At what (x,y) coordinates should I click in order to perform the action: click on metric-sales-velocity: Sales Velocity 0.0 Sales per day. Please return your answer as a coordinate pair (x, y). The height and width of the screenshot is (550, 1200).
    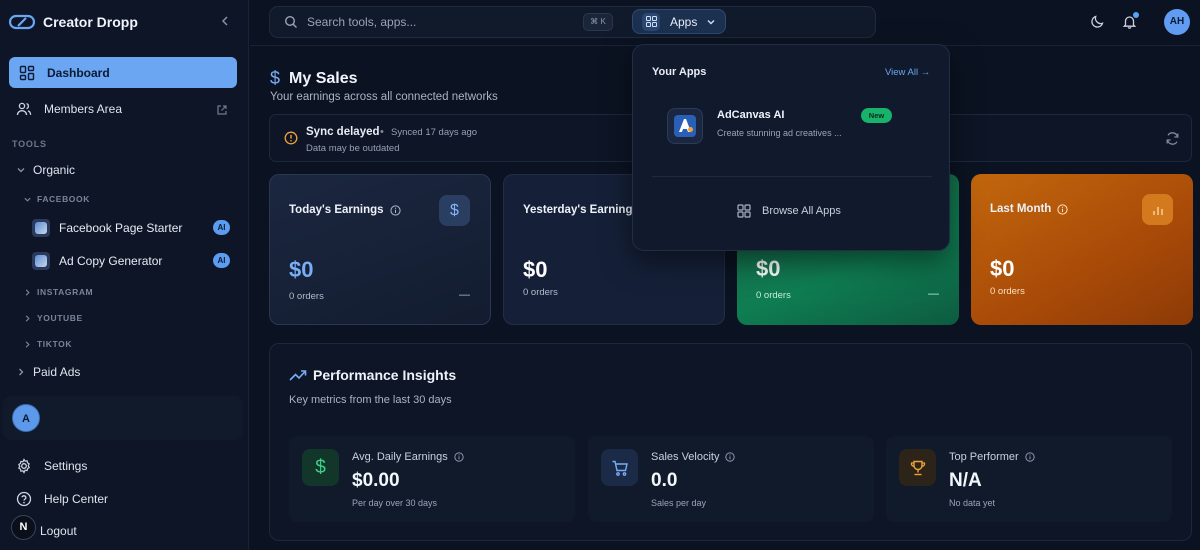
    Looking at the image, I should click on (731, 479).